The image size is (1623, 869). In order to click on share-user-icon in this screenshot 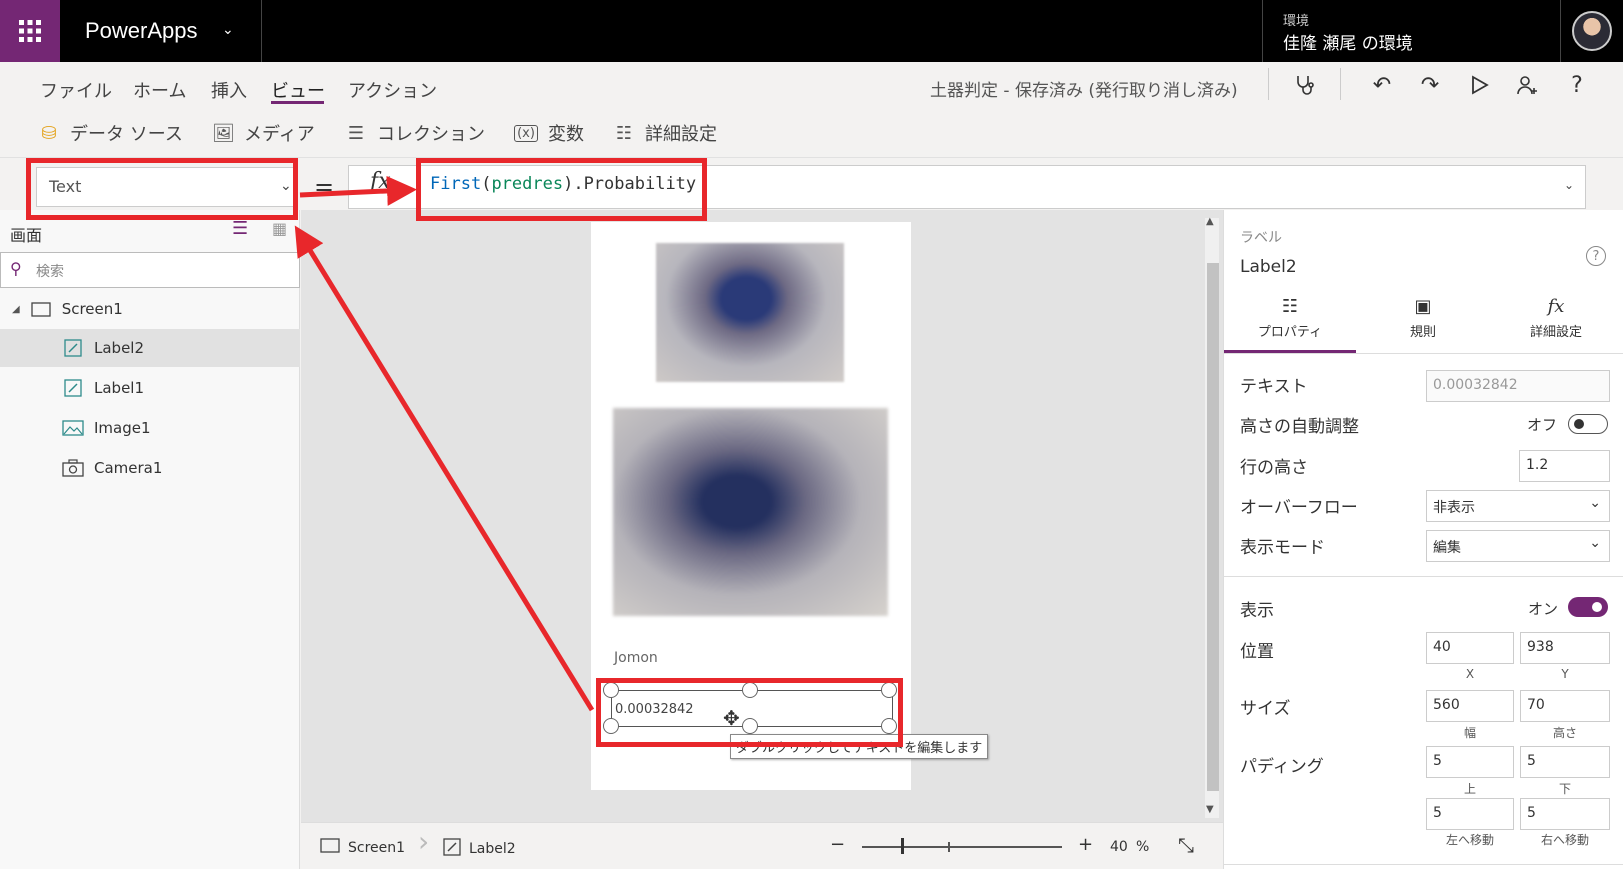, I will do `click(1527, 85)`.